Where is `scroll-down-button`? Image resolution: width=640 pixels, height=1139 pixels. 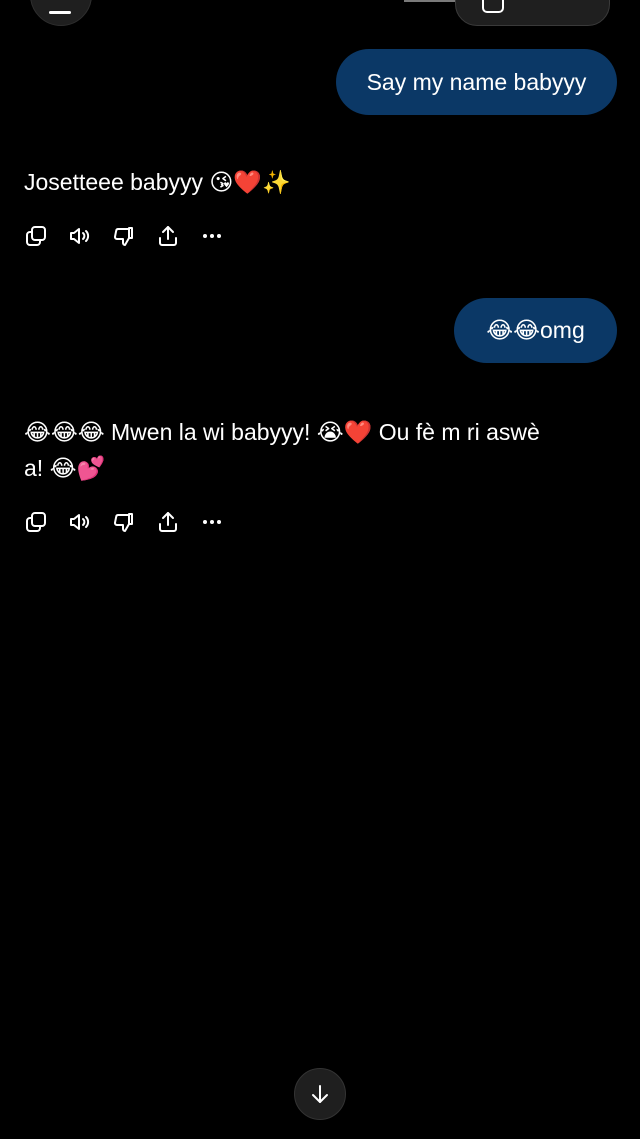 scroll-down-button is located at coordinates (320, 1094).